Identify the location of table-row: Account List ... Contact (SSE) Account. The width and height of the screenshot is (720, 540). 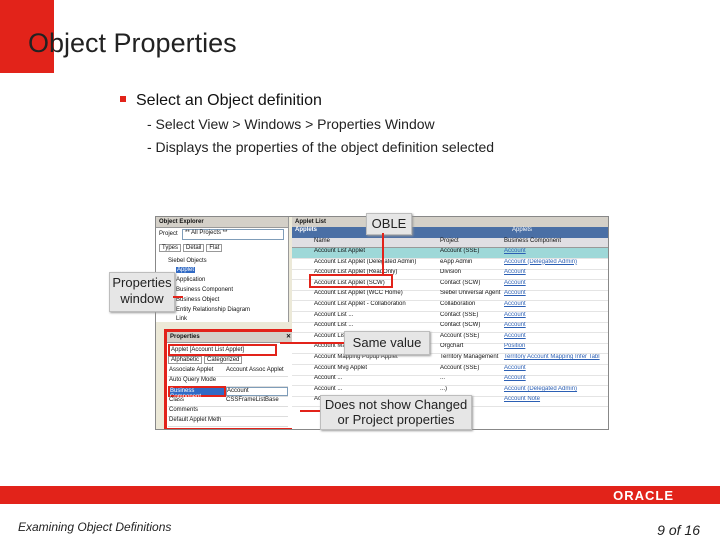
(450, 317).